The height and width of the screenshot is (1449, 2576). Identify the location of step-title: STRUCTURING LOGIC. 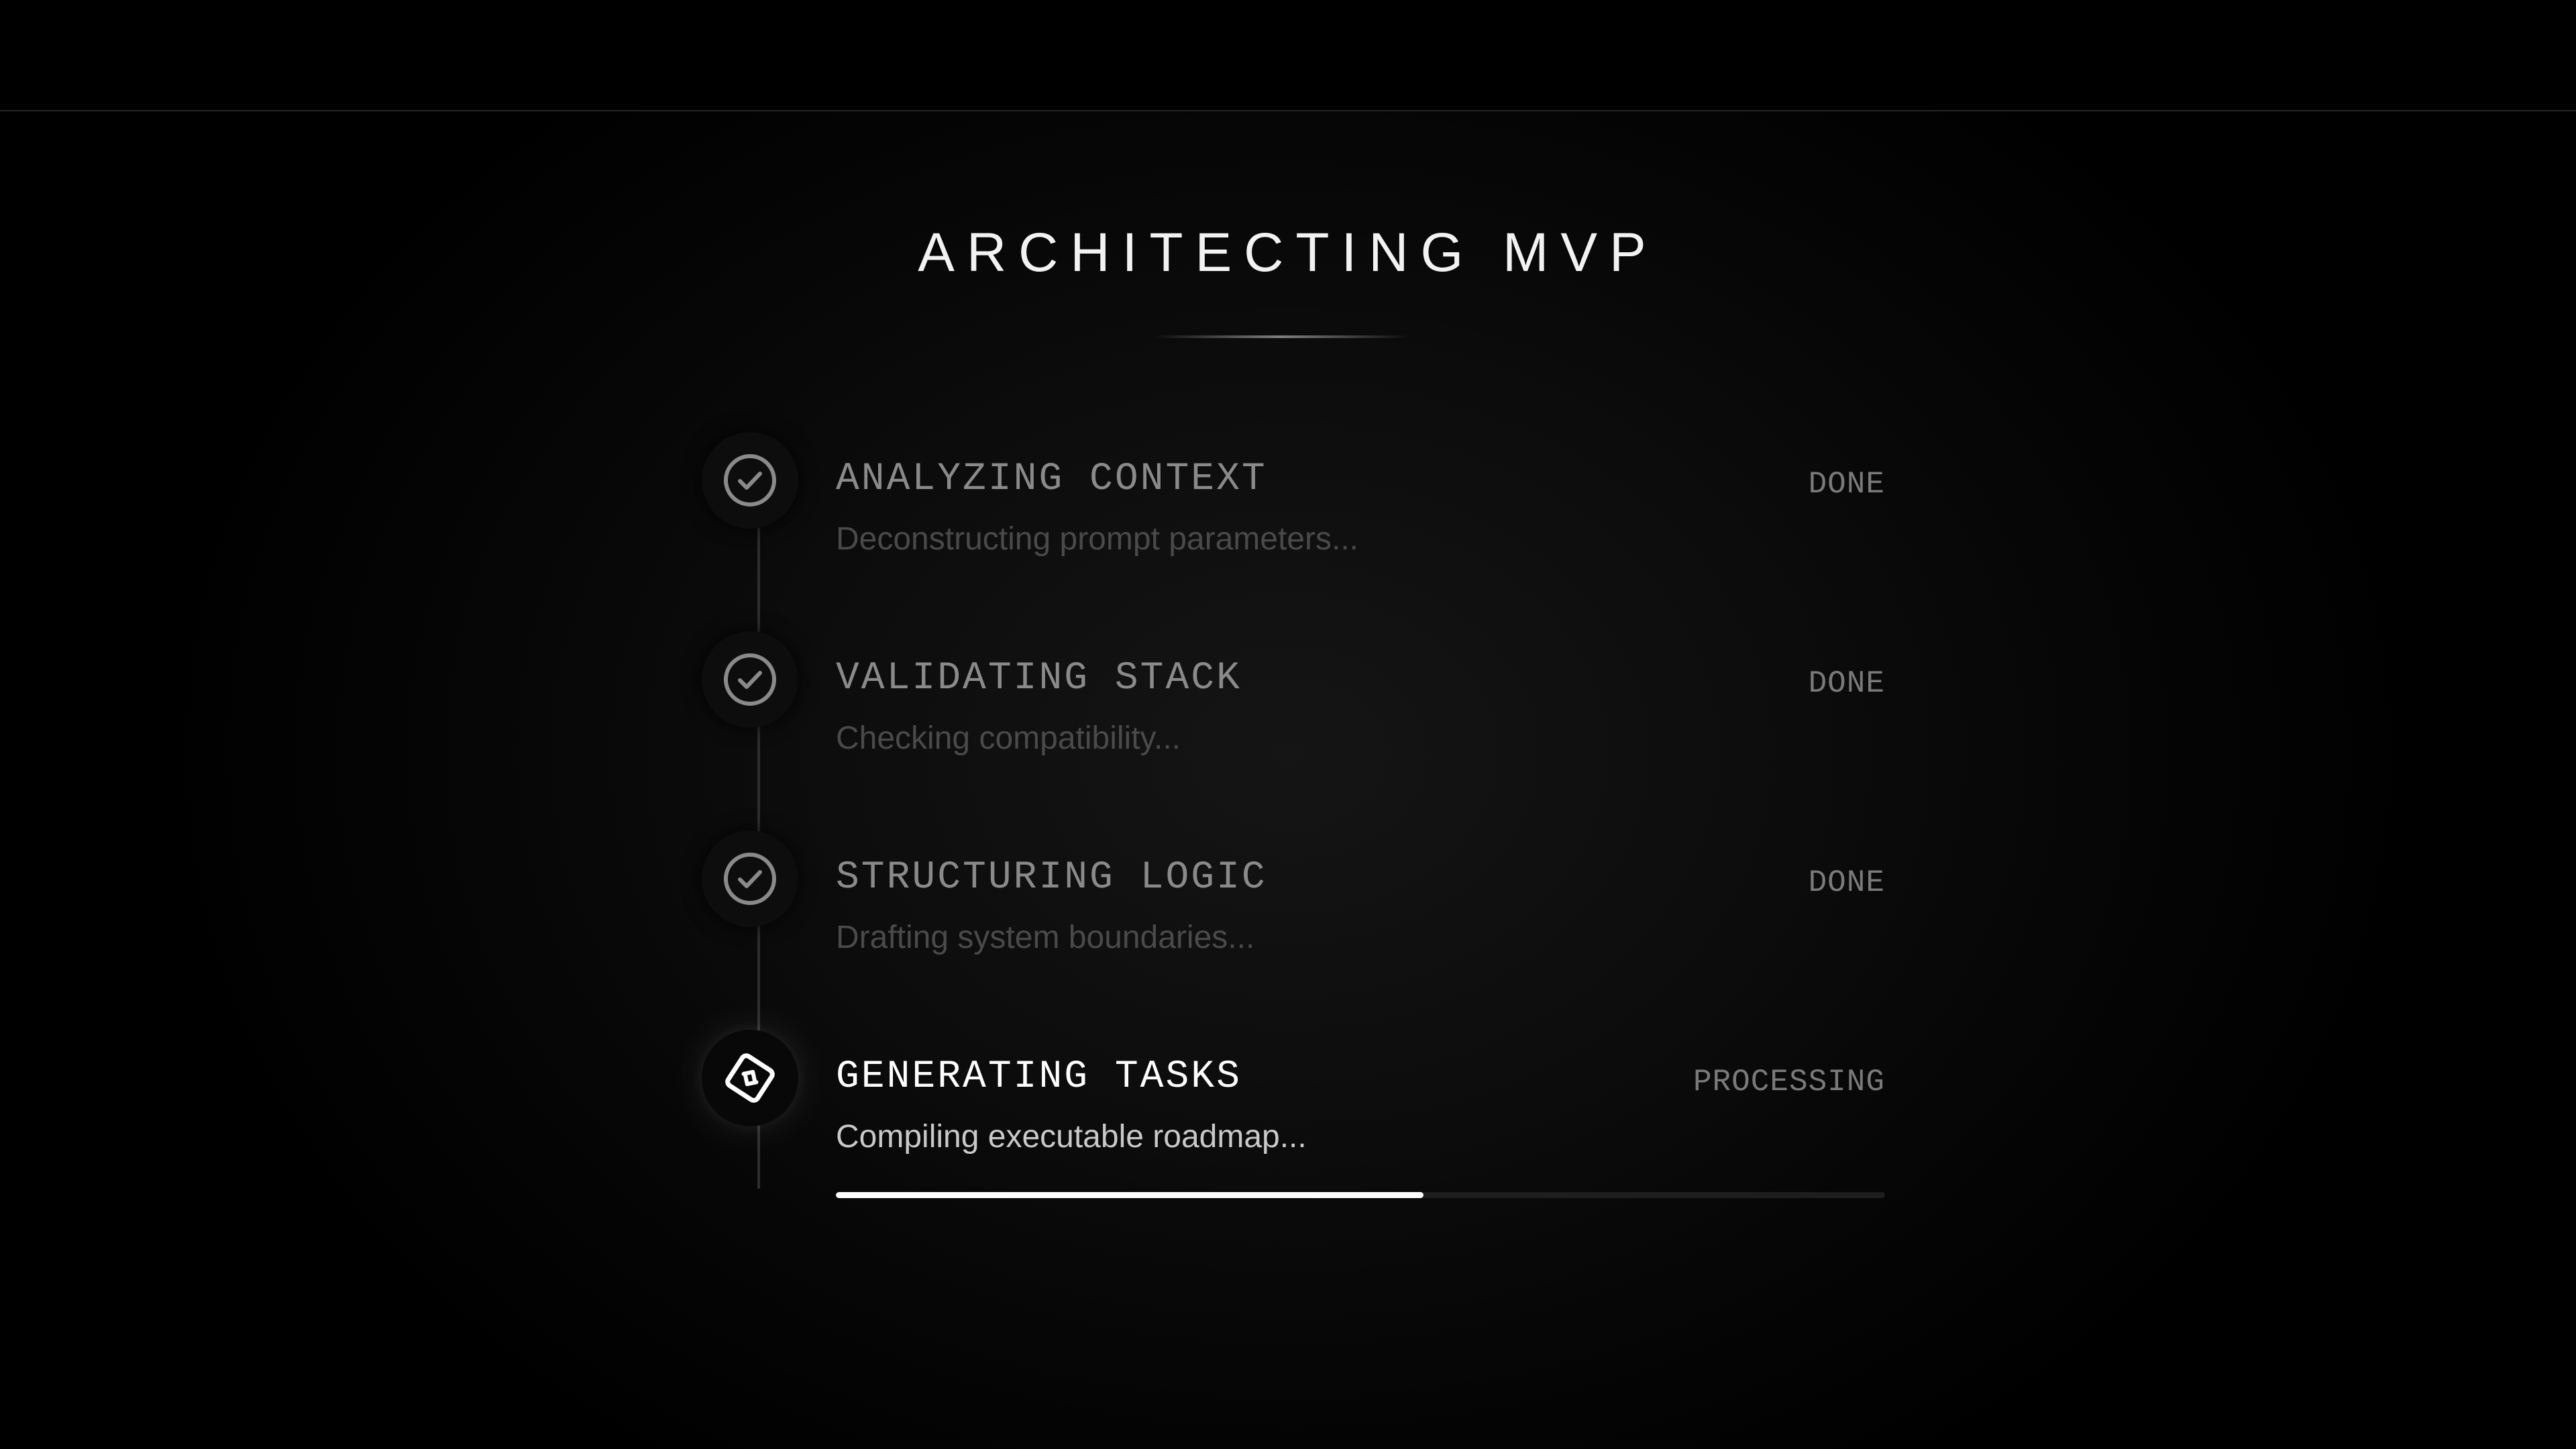
(1051, 878).